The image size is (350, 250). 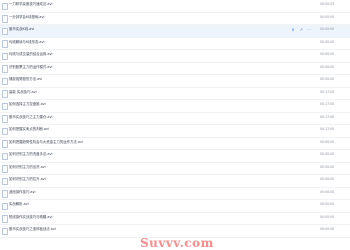 What do you see at coordinates (175, 119) in the screenshot?
I see `file-row: 股市实战技巧之主力建仓.avi 00:17:00` at bounding box center [175, 119].